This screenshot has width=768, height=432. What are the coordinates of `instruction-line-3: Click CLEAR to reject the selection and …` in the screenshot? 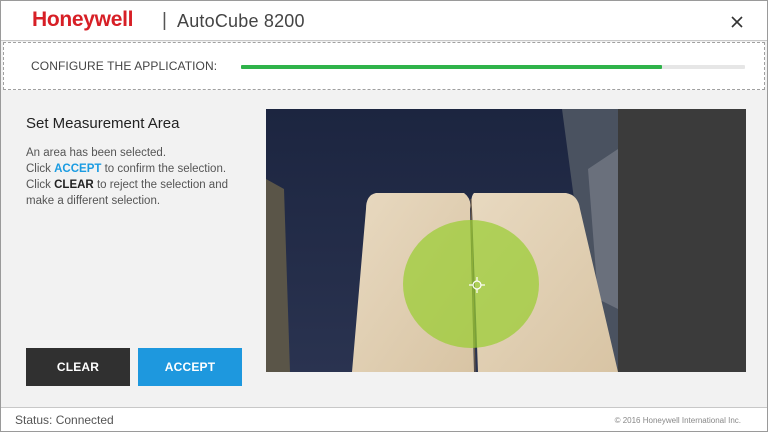 It's located at (141, 193).